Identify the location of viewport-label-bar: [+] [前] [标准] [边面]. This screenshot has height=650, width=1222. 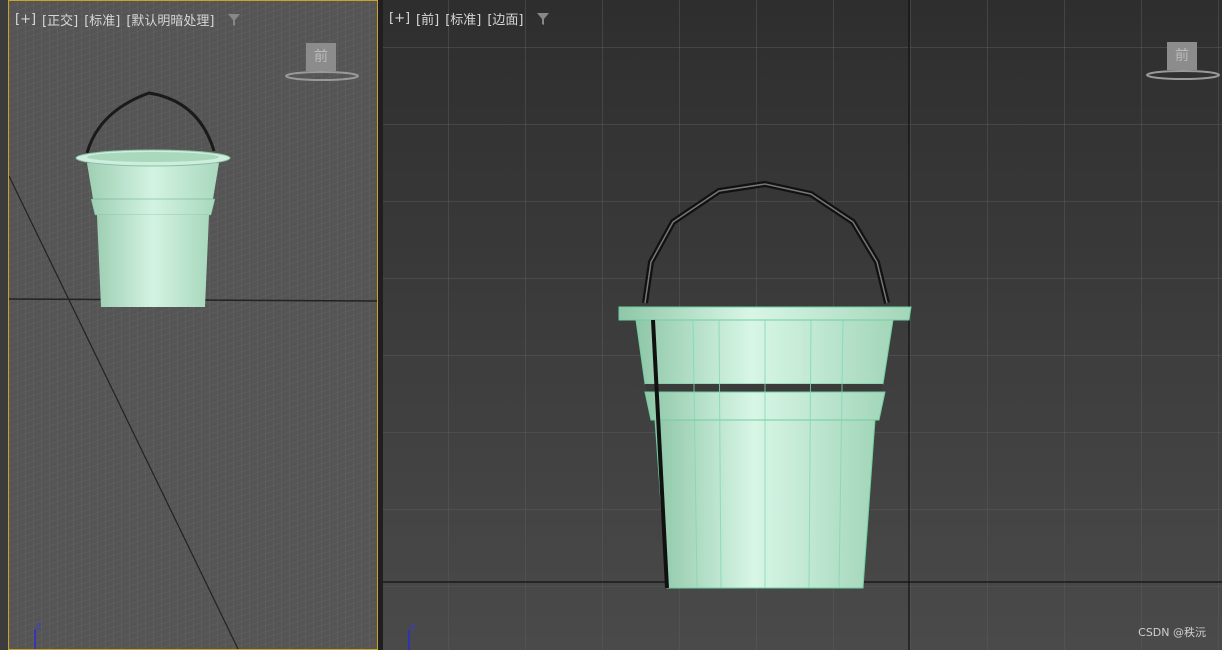
(469, 18).